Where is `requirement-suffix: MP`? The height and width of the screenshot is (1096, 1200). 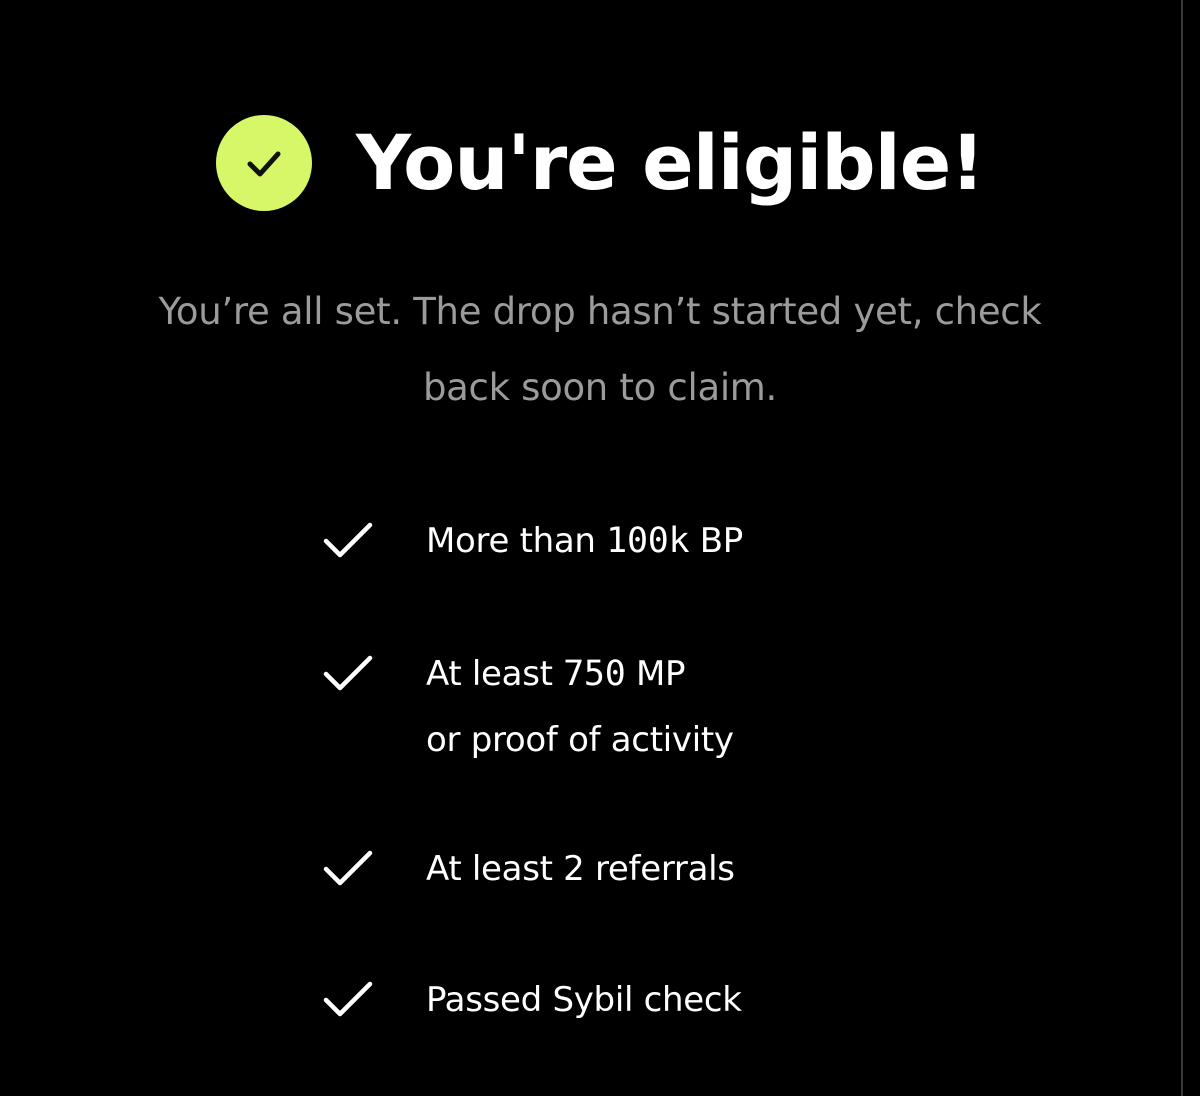 requirement-suffix: MP is located at coordinates (655, 674).